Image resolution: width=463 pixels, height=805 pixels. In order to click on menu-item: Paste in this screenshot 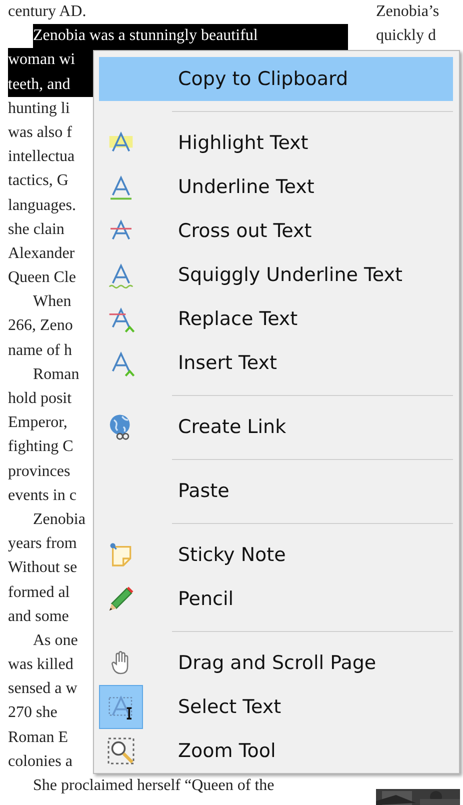, I will do `click(276, 491)`.